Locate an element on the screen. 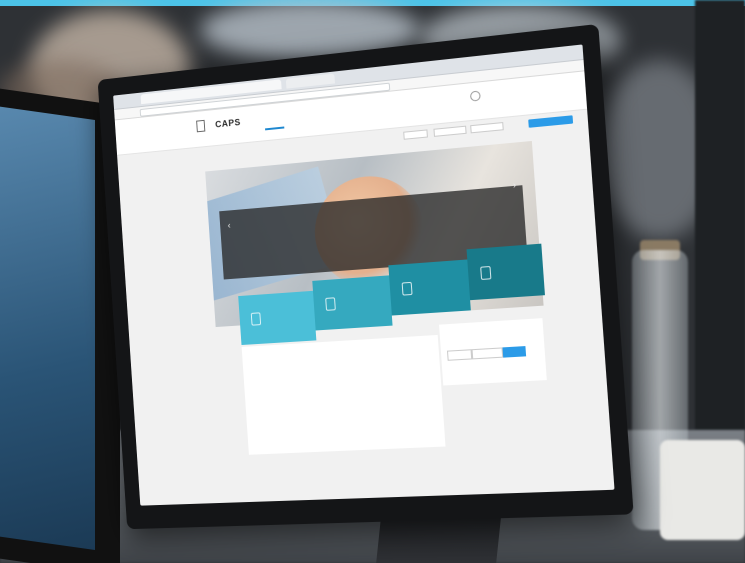 This screenshot has height=563, width=745. chevron-right-icon: › is located at coordinates (515, 185).